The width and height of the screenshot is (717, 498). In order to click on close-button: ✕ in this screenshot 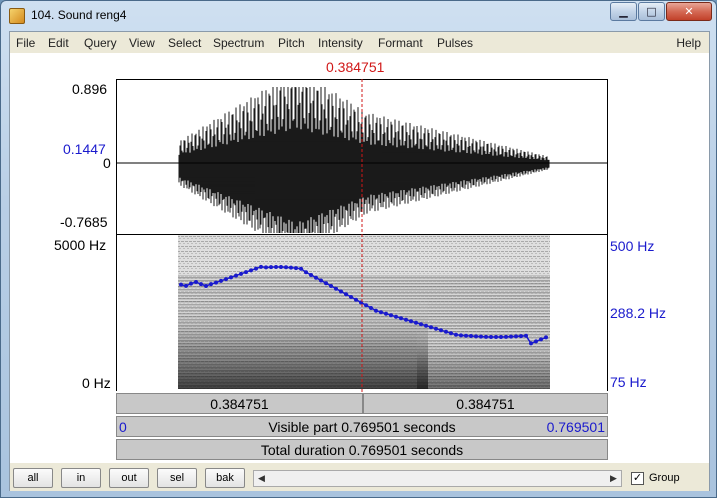, I will do `click(689, 11)`.